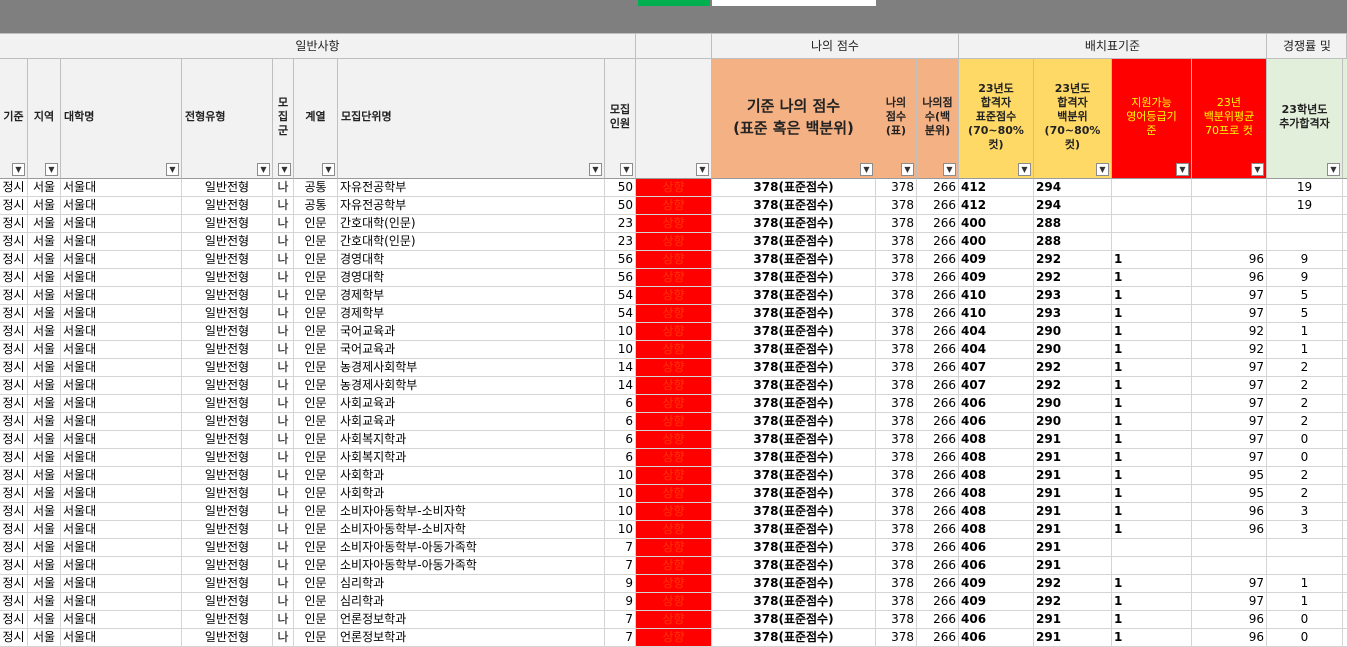  What do you see at coordinates (283, 332) in the screenshot?
I see `cell-group: 나` at bounding box center [283, 332].